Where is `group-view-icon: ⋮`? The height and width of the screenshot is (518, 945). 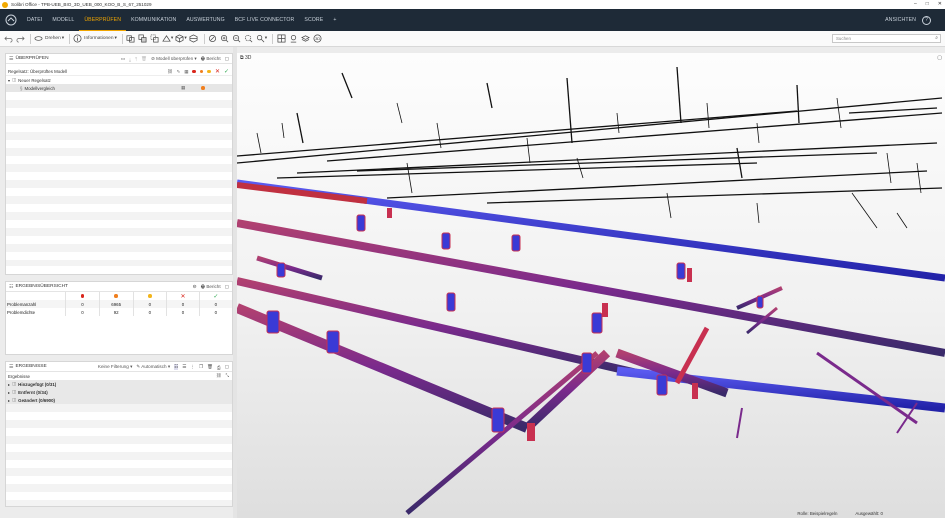
group-view-icon: ⋮ is located at coordinates (192, 367).